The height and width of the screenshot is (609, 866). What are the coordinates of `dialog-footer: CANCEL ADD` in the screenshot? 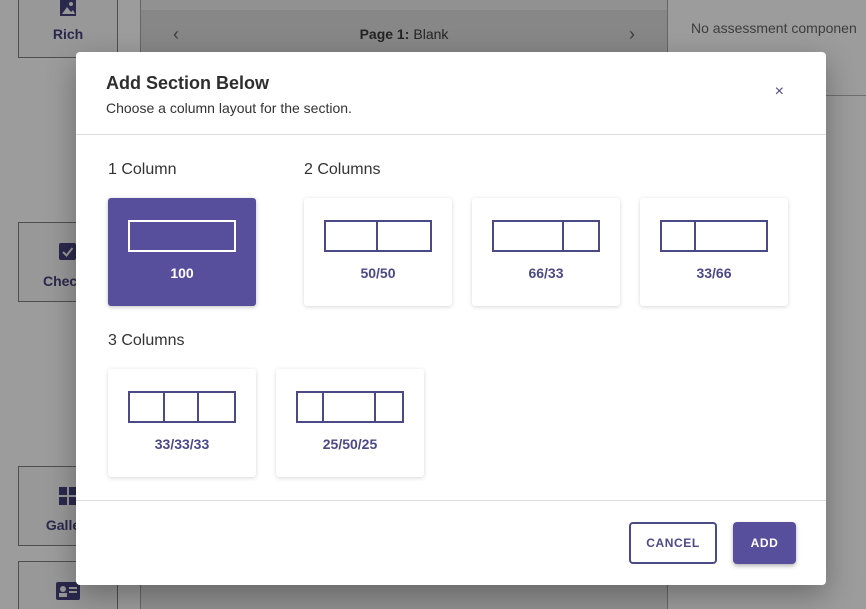 It's located at (451, 542).